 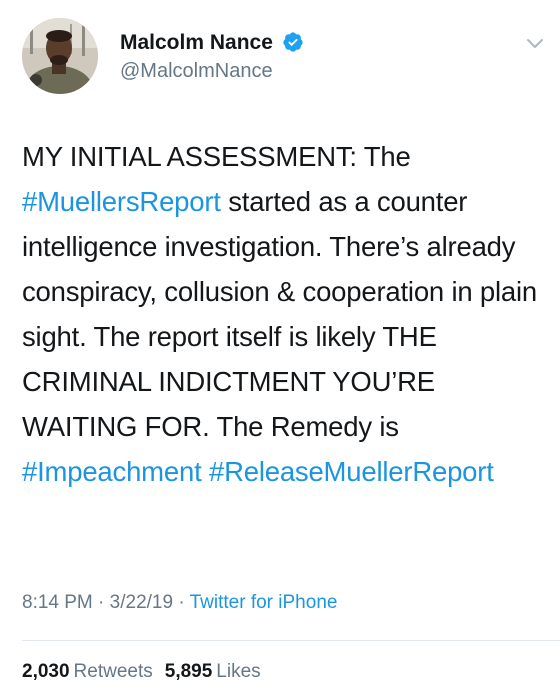 I want to click on tweet-text-segment, so click(x=205, y=471).